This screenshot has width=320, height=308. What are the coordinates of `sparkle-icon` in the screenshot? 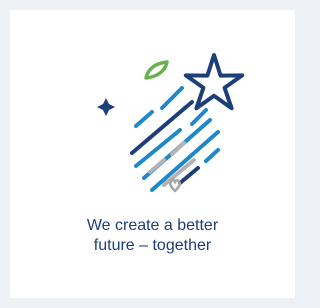 It's located at (106, 107).